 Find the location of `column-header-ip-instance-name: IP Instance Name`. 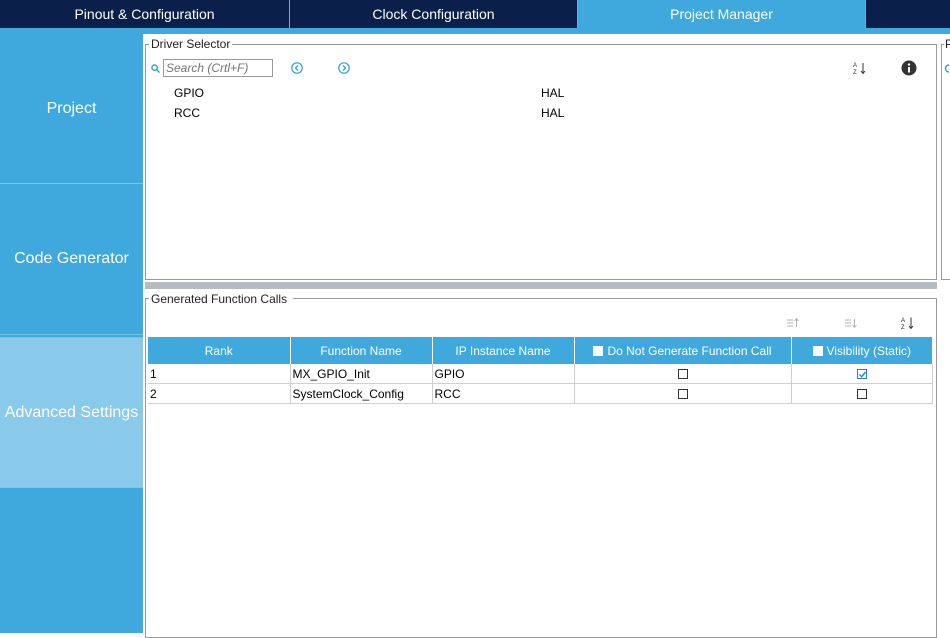

column-header-ip-instance-name: IP Instance Name is located at coordinates (503, 350).